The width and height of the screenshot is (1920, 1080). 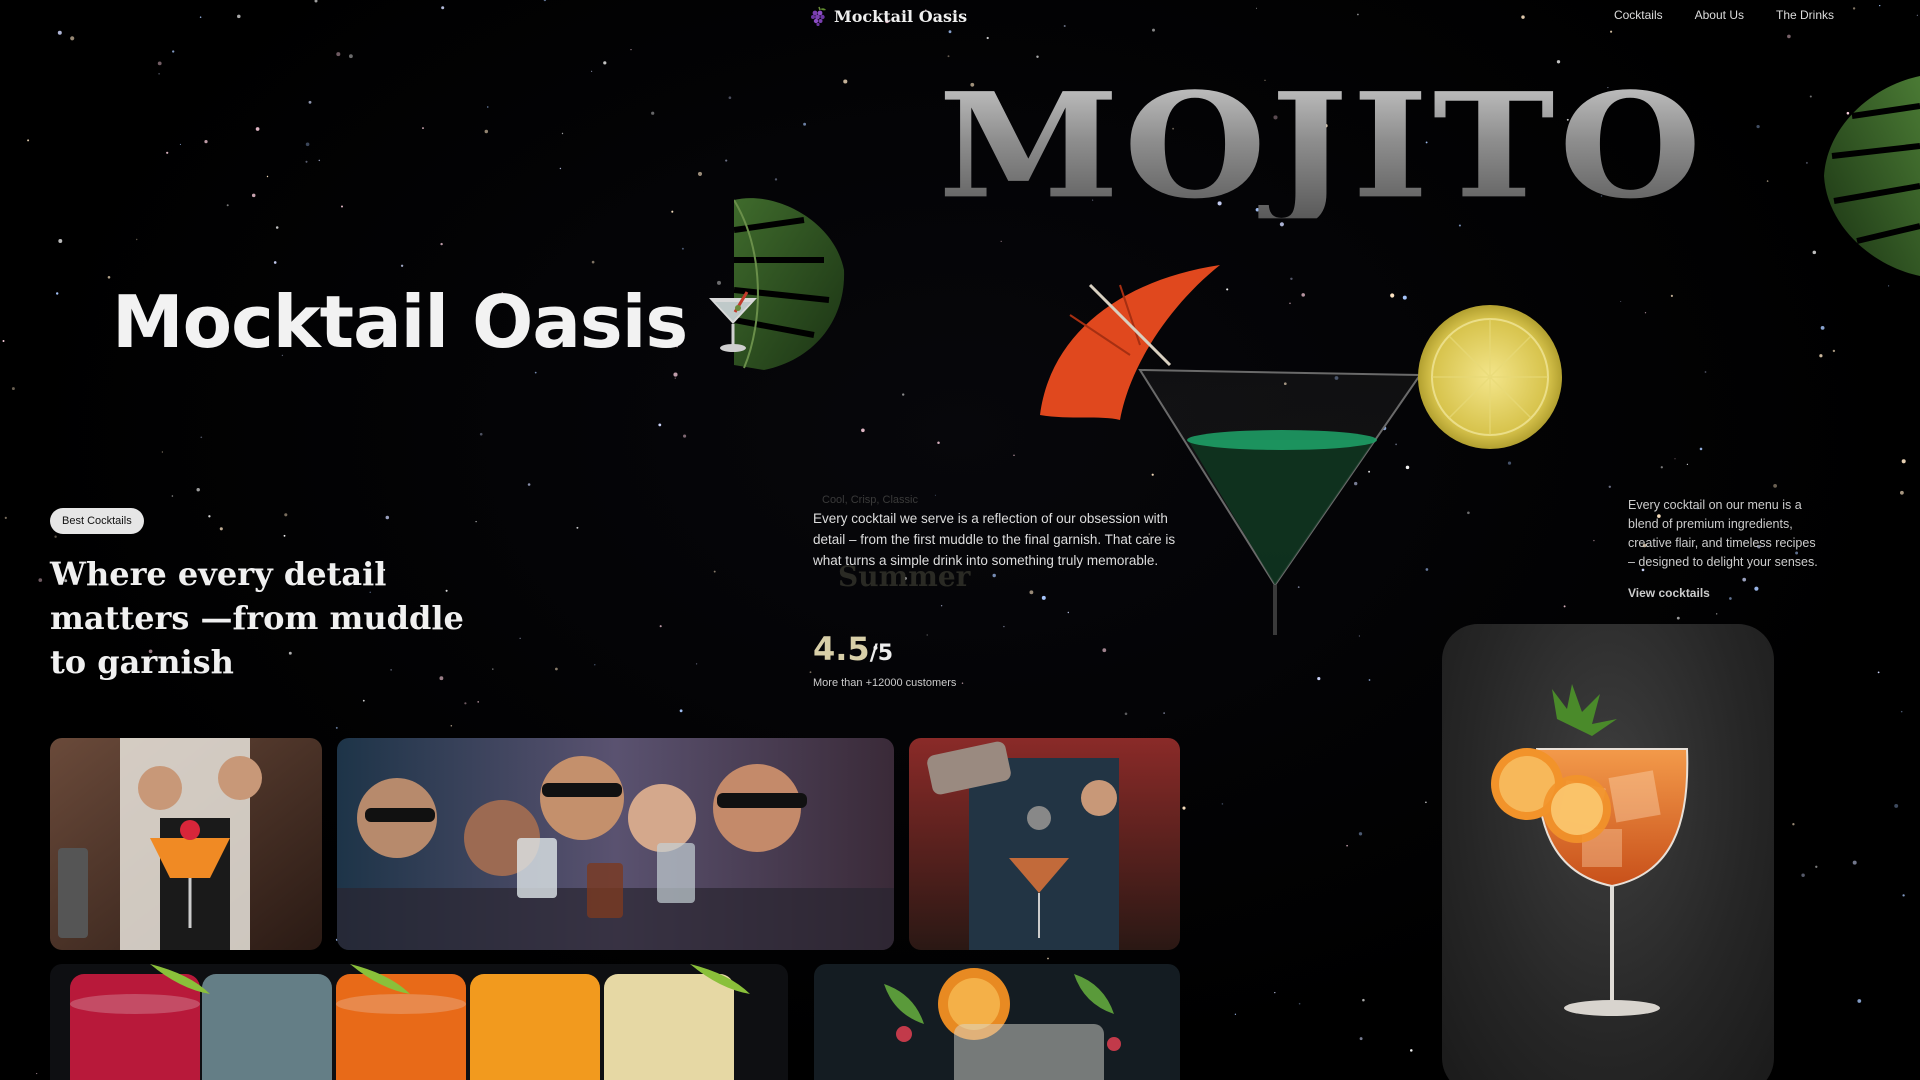 I want to click on rating-scale: /5, so click(x=881, y=653).